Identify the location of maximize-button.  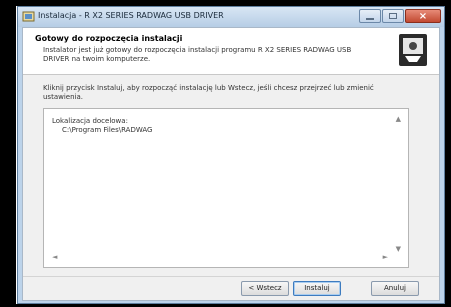
(393, 16).